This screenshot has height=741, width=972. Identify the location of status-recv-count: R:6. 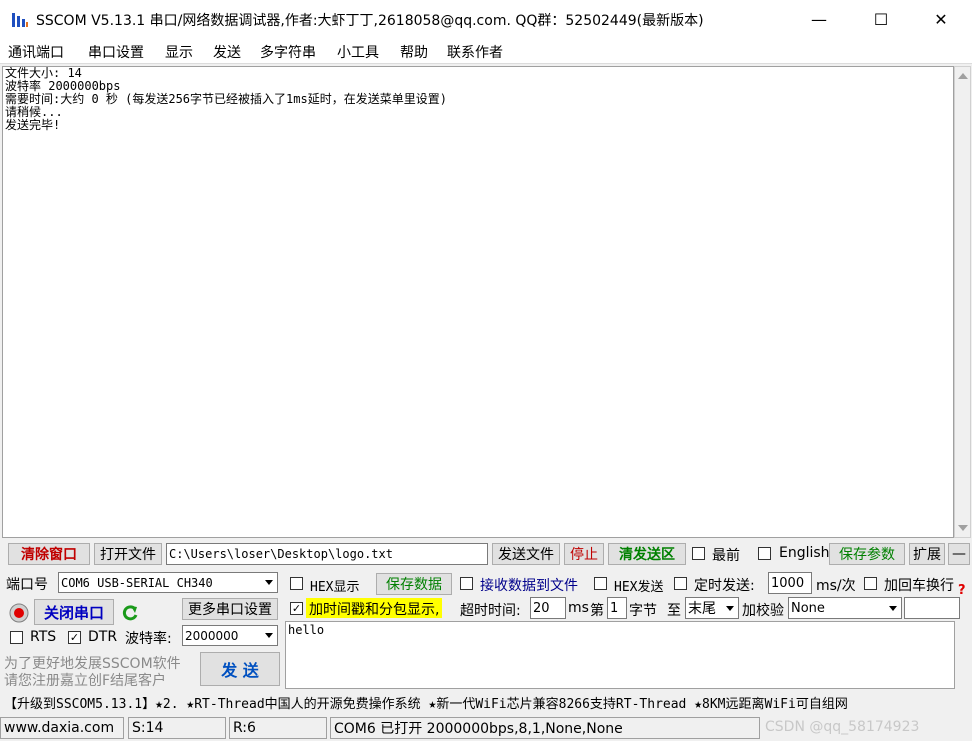
(278, 728).